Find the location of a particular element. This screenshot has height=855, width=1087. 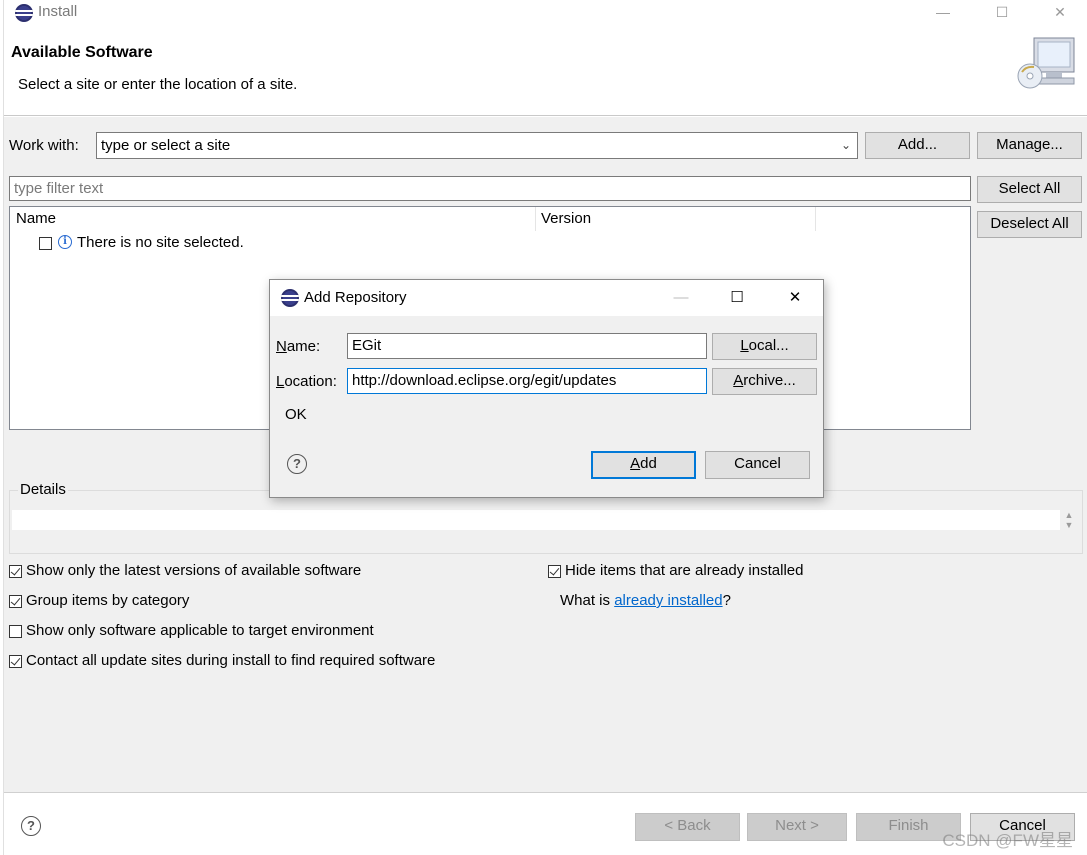

details-label: Details is located at coordinates (43, 489).